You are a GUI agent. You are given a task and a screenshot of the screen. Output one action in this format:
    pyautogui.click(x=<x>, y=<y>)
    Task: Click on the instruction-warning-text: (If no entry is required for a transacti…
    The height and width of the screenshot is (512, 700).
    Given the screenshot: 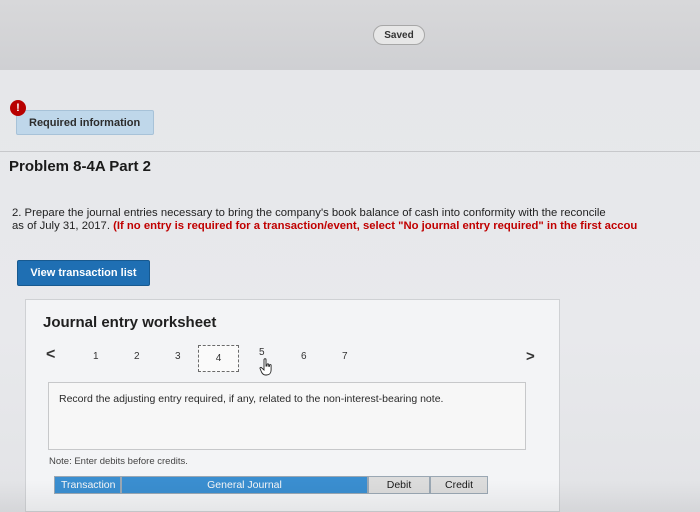 What is the action you would take?
    pyautogui.click(x=375, y=226)
    